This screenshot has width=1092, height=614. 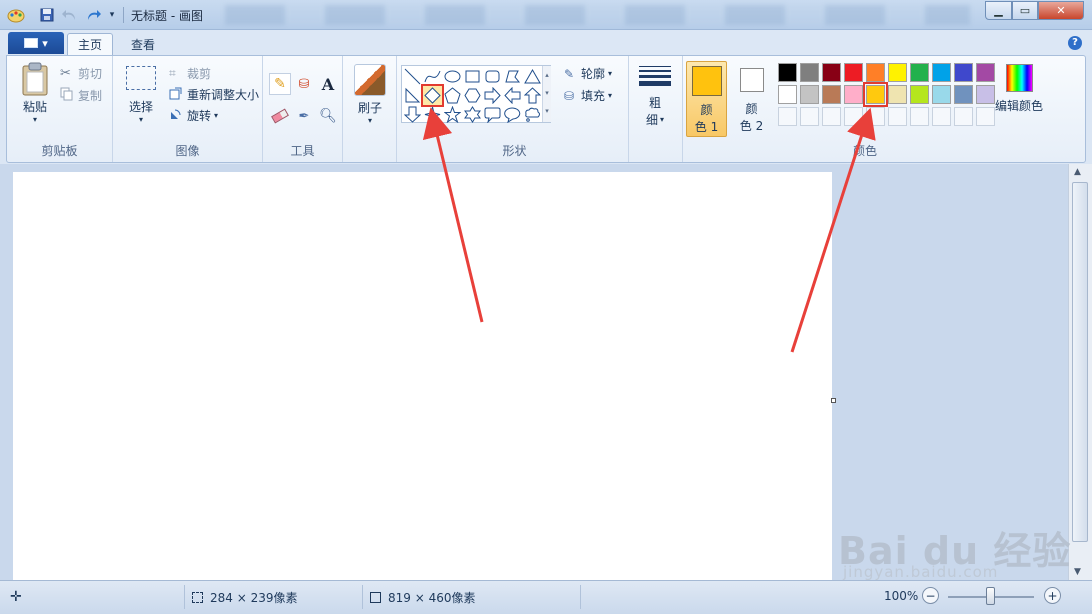 What do you see at coordinates (472, 76) in the screenshot?
I see `shape-rectangle` at bounding box center [472, 76].